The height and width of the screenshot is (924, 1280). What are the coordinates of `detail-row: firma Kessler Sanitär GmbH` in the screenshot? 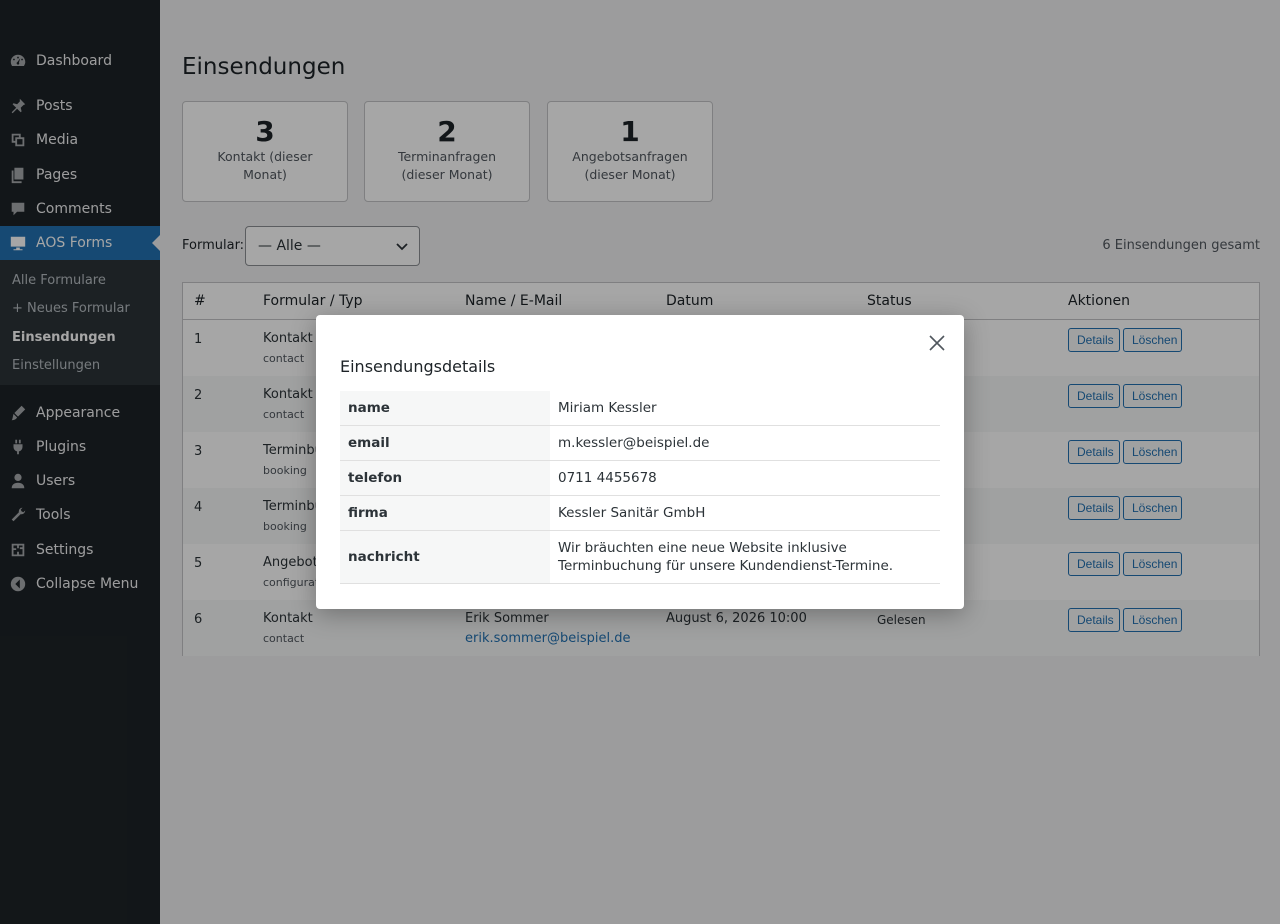 It's located at (640, 513).